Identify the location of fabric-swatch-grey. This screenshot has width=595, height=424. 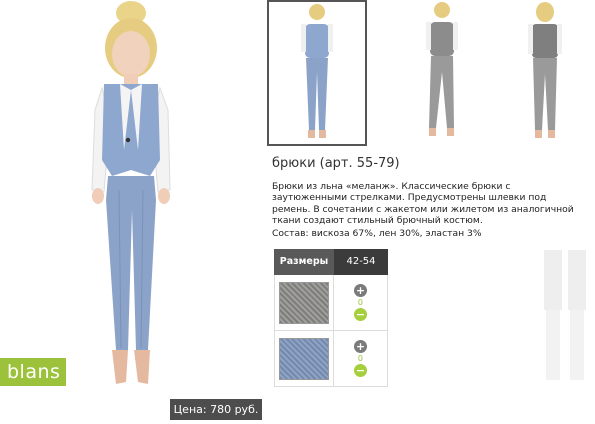
(303, 302).